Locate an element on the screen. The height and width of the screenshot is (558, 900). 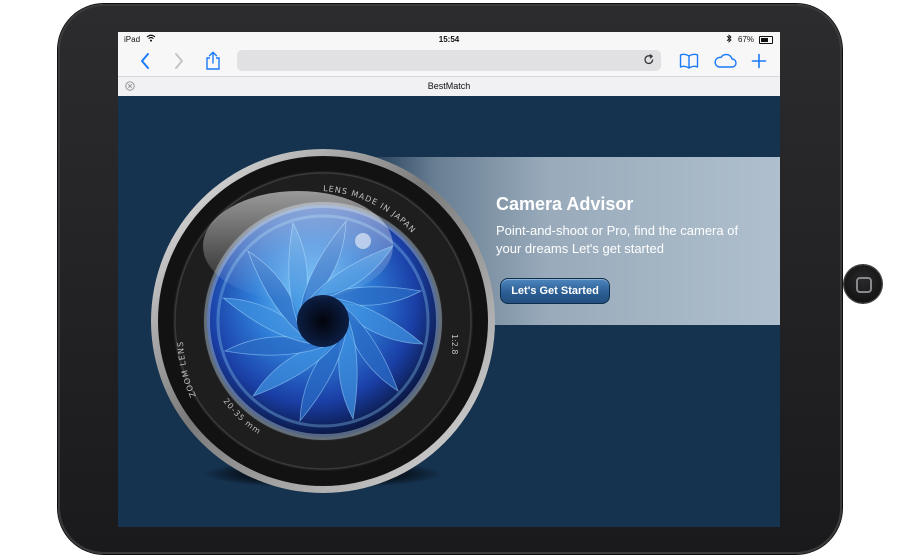
bookmarks-button is located at coordinates (689, 61).